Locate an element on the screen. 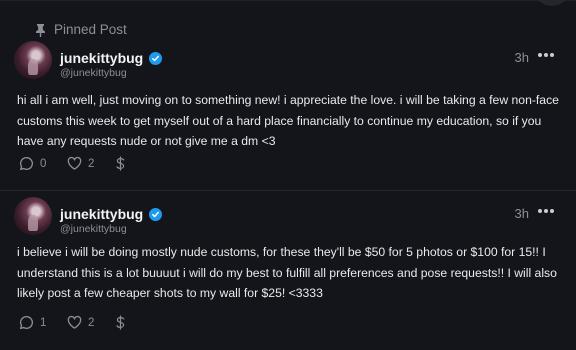  post-actions: 0 2 is located at coordinates (73, 163).